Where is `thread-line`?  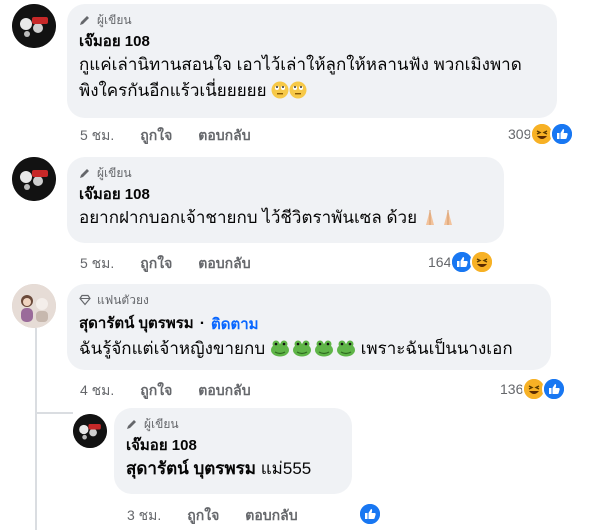 thread-line is located at coordinates (36, 429).